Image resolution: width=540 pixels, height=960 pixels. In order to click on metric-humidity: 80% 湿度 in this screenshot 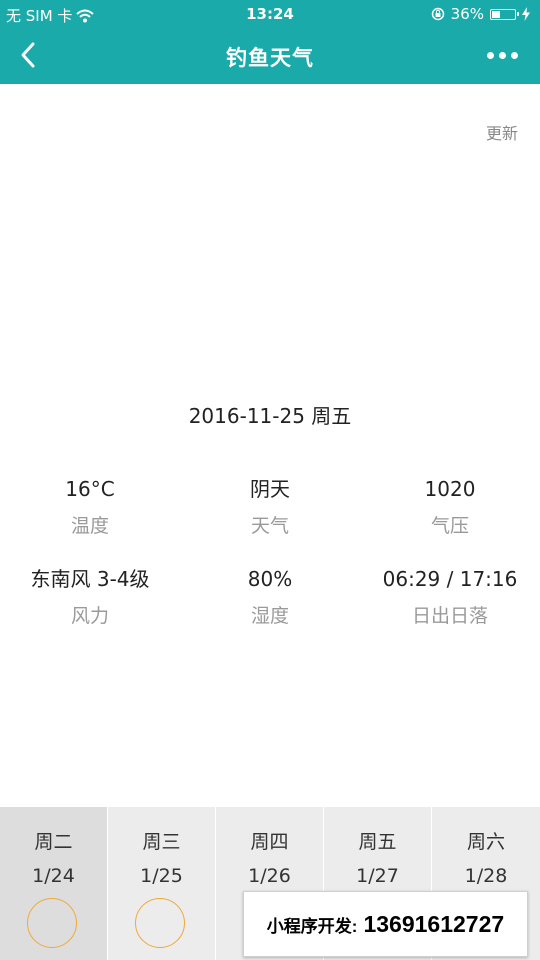, I will do `click(270, 596)`.